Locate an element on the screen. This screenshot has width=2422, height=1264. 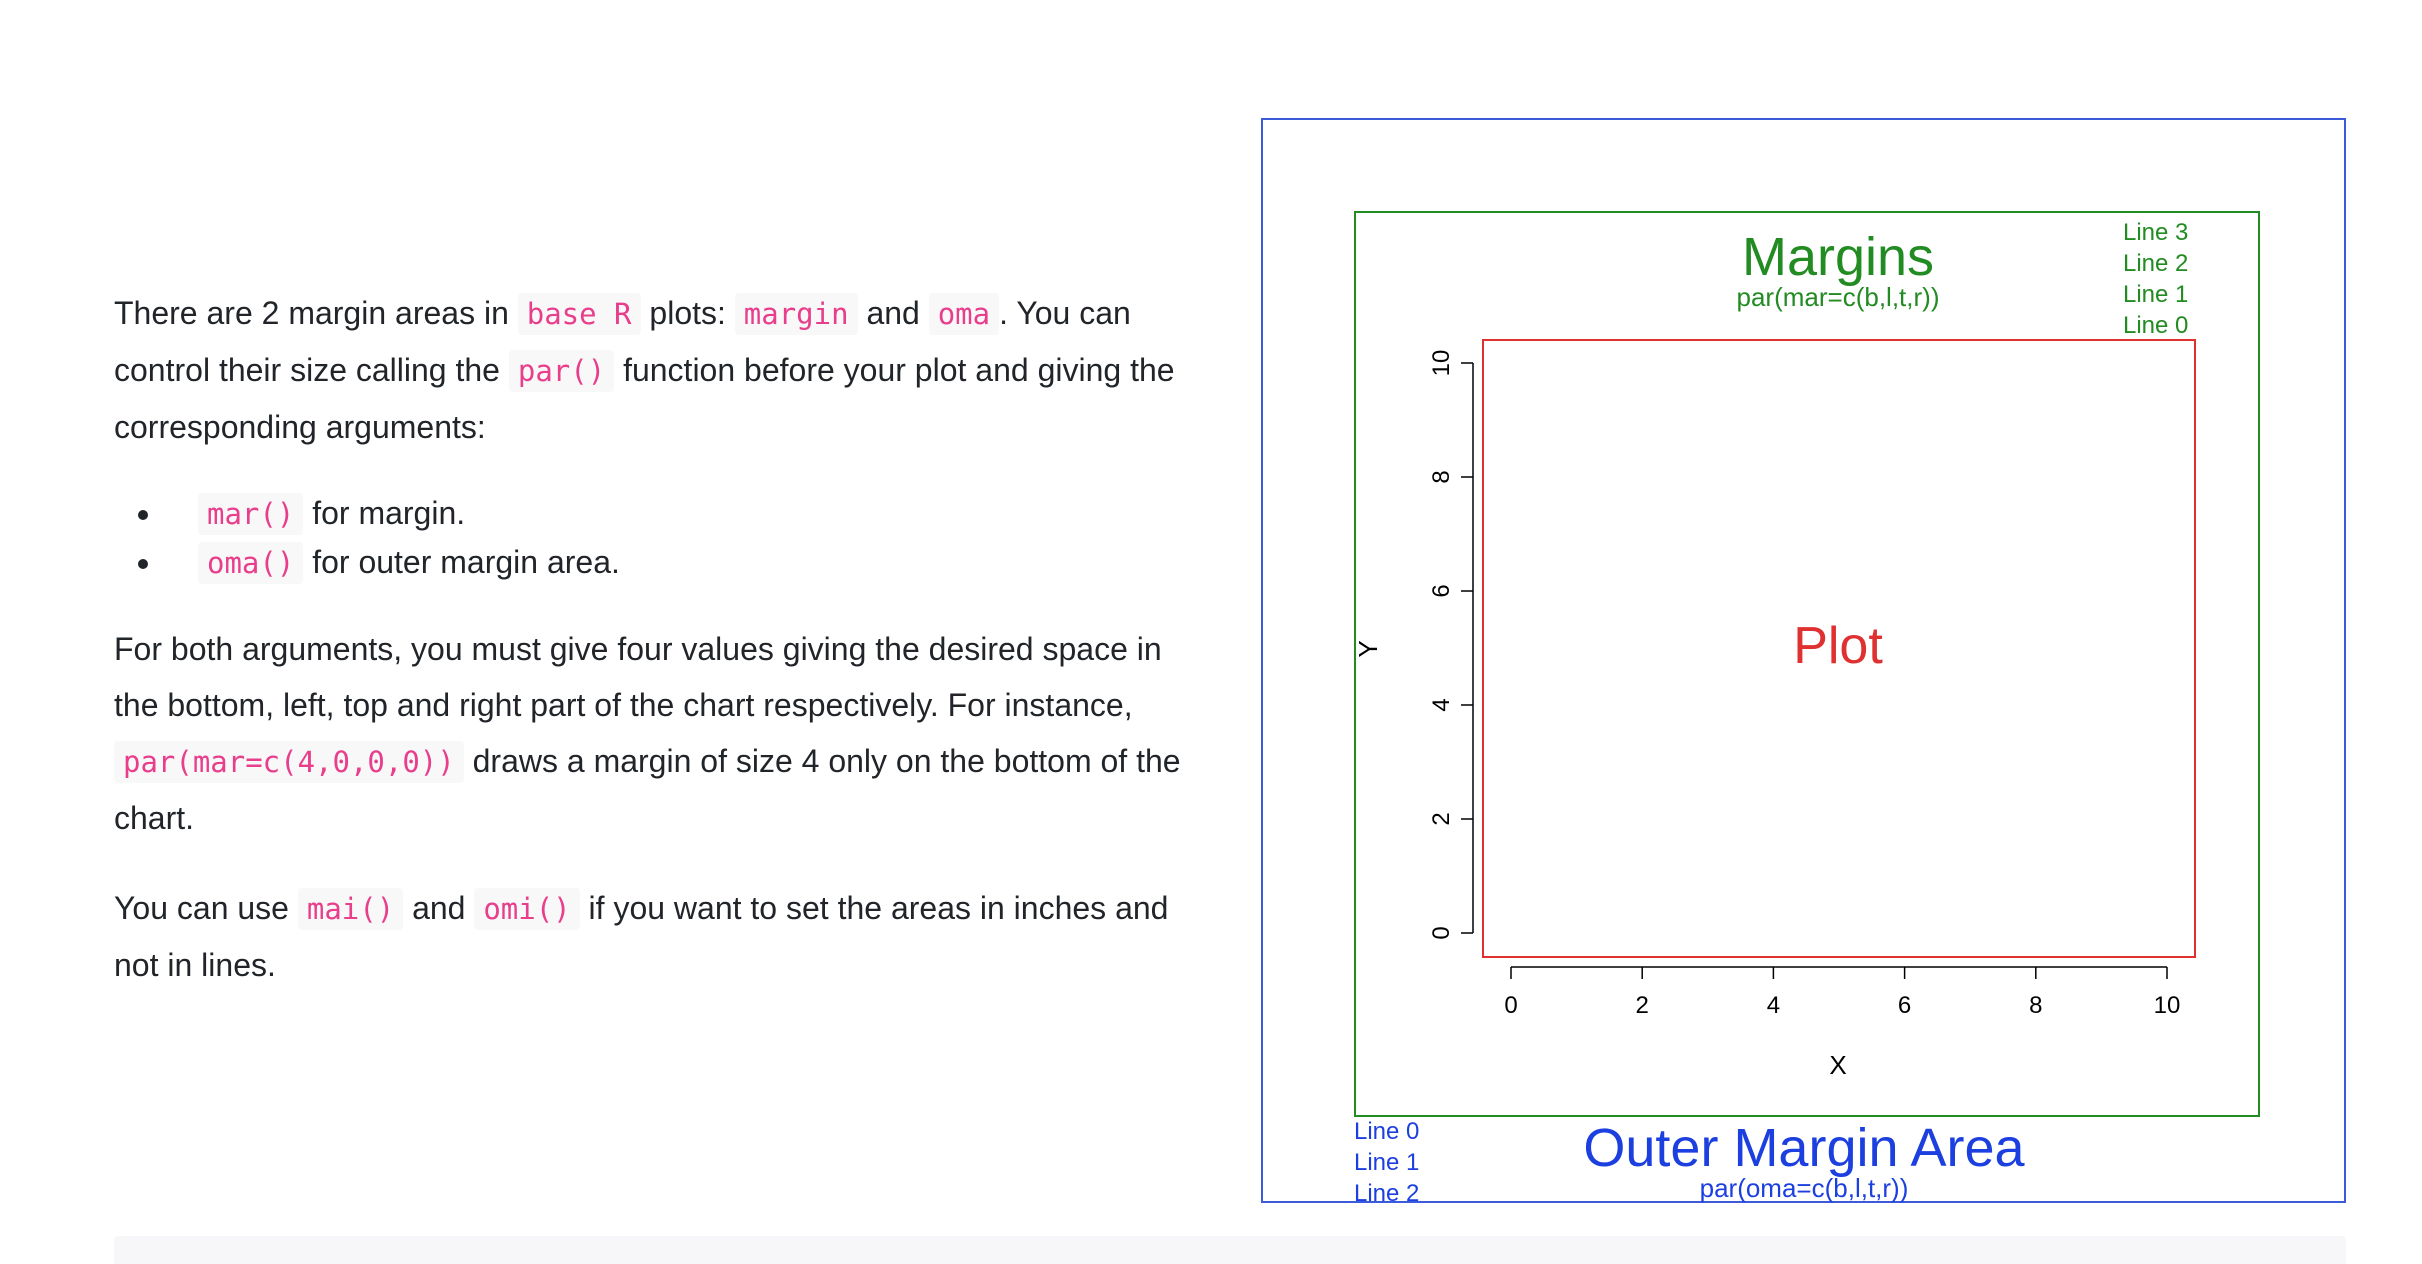
inches-text: and is located at coordinates (439, 908).